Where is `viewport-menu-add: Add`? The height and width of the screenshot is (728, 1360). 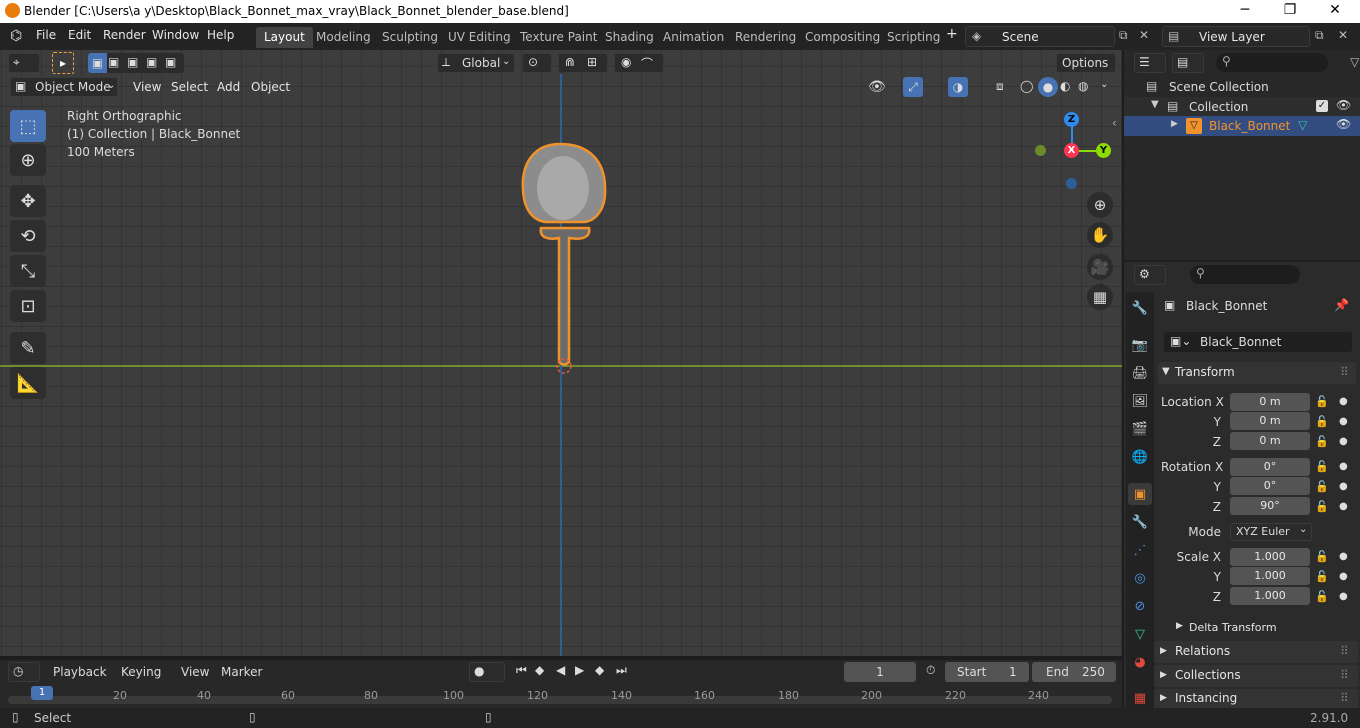 viewport-menu-add: Add is located at coordinates (228, 87).